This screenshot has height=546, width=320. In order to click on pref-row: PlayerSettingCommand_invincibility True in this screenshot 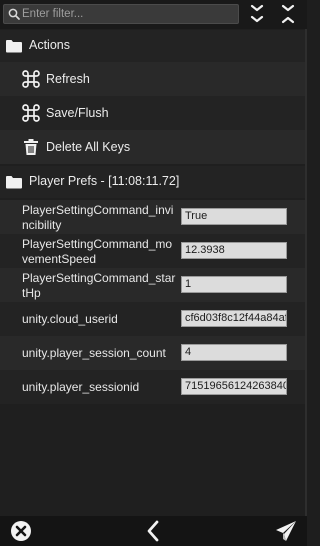, I will do `click(153, 217)`.